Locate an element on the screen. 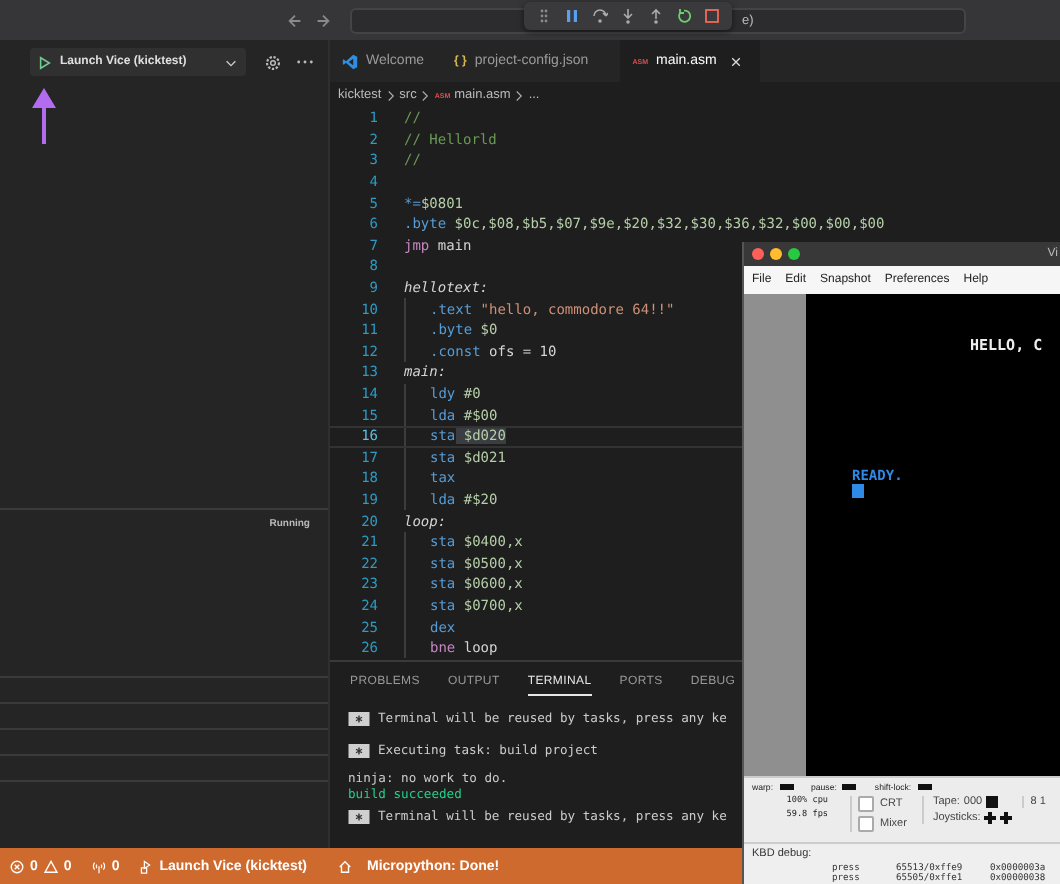  step-over-icon is located at coordinates (600, 16).